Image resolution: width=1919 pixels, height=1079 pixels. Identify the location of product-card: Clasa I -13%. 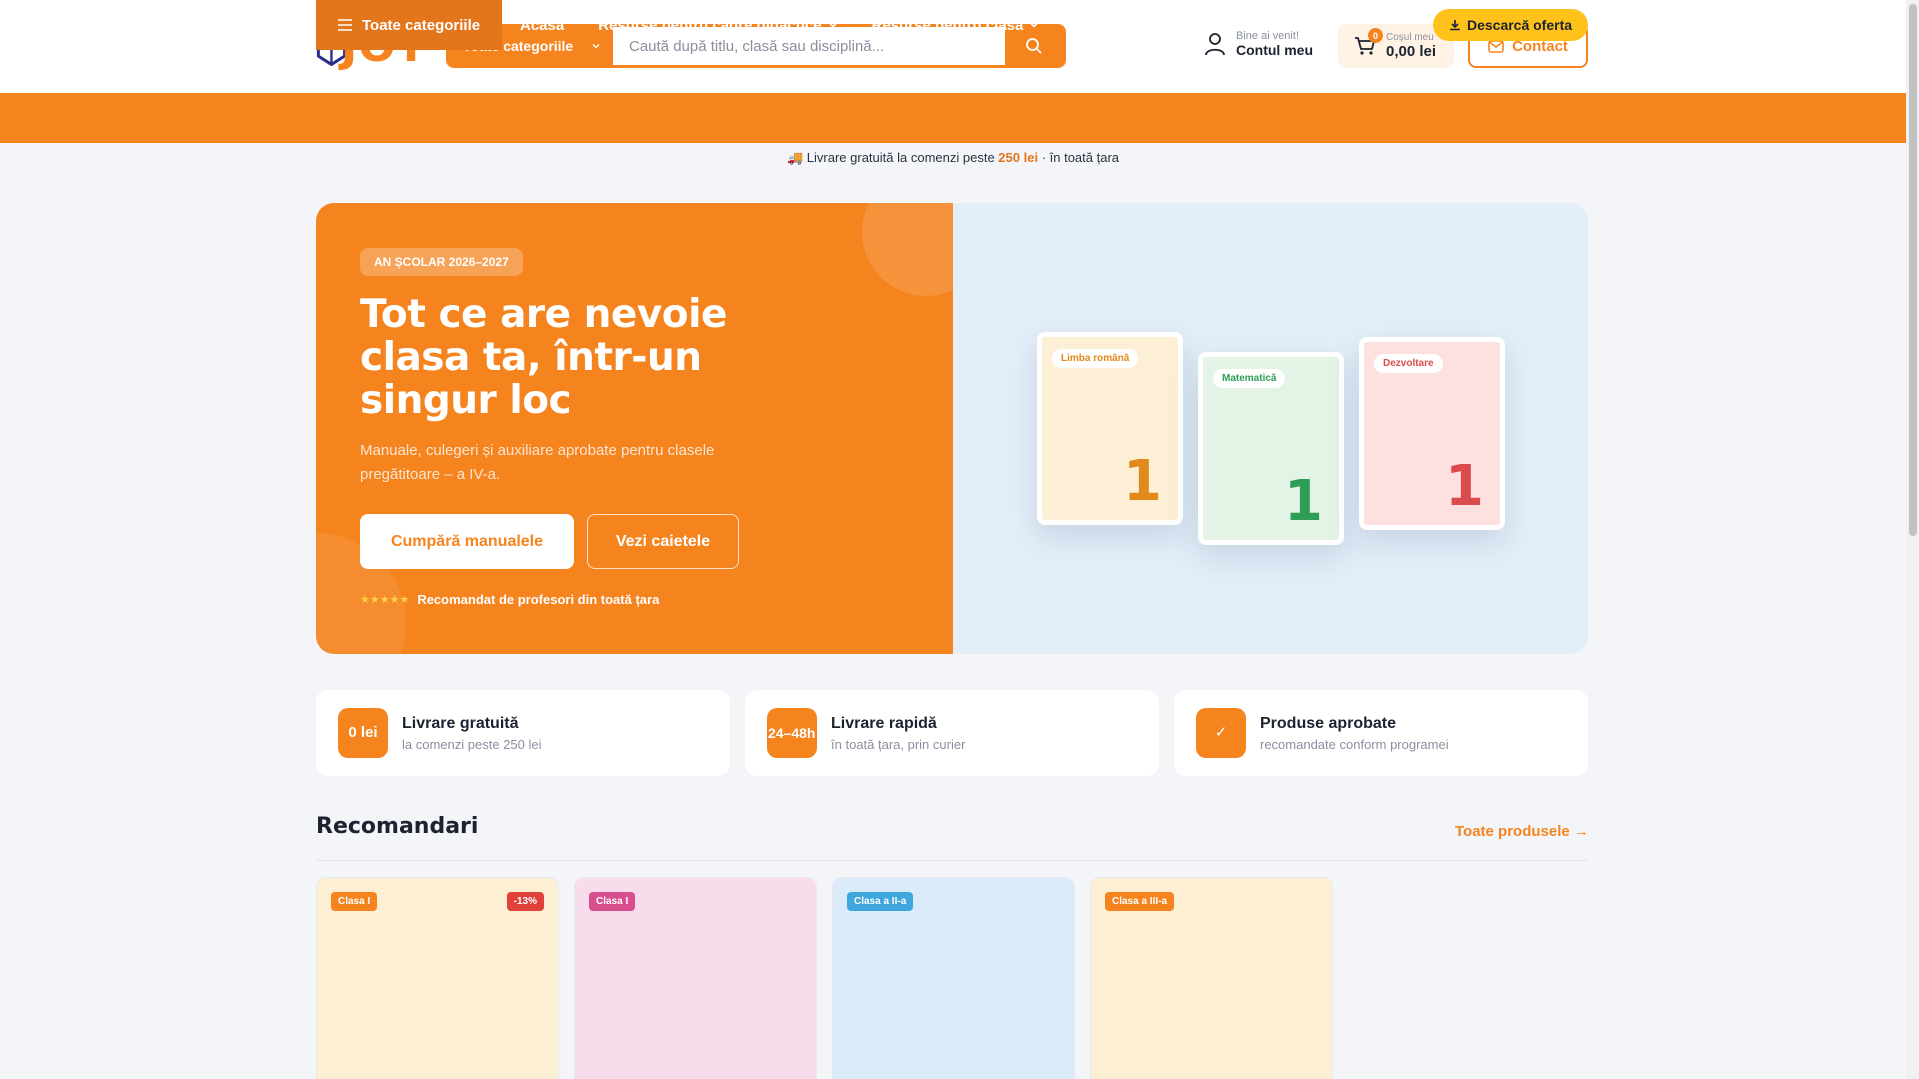
(437, 978).